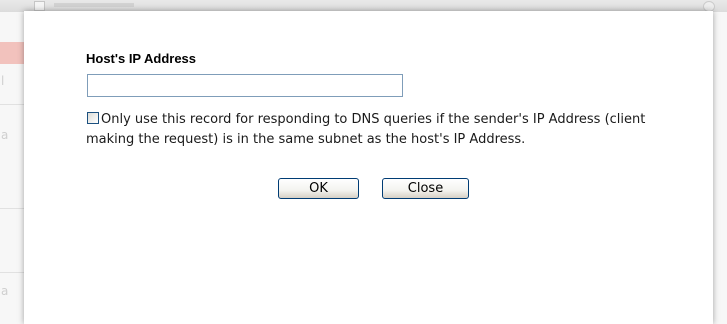 The width and height of the screenshot is (727, 324). Describe the element at coordinates (425, 188) in the screenshot. I see `close-button: Close` at that location.